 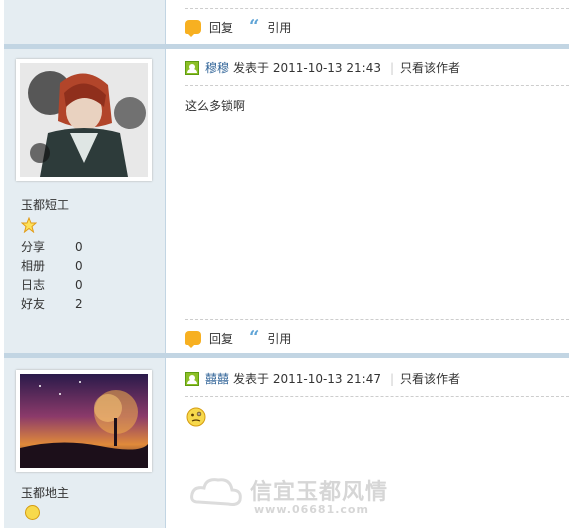 What do you see at coordinates (307, 379) in the screenshot?
I see `post-time: 发表于 2011-10-13 21:47` at bounding box center [307, 379].